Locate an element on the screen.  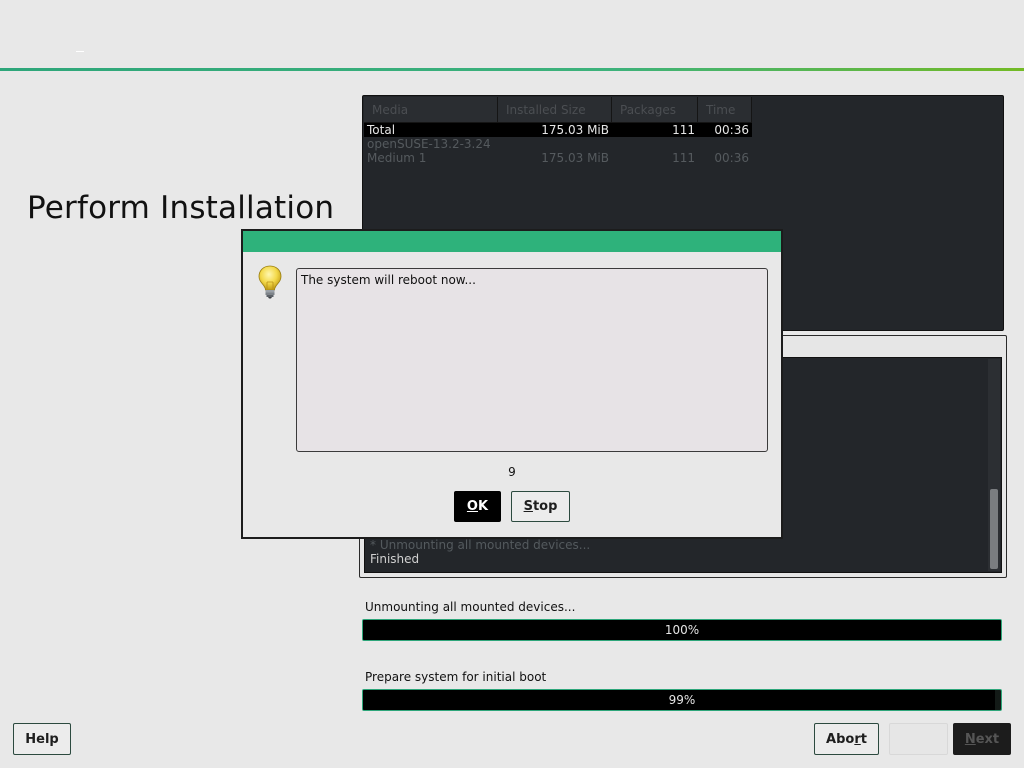
cell-media: Total is located at coordinates (381, 130).